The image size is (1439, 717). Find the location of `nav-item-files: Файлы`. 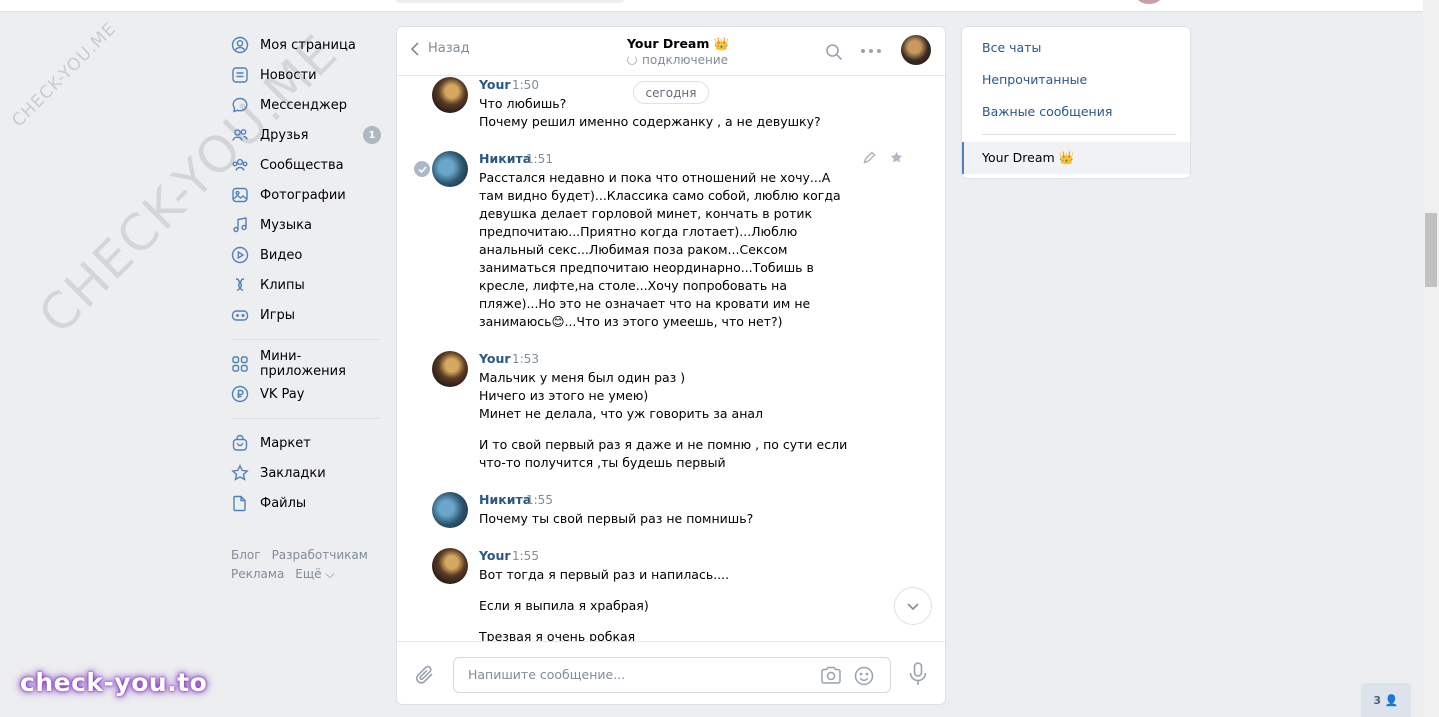

nav-item-files: Файлы is located at coordinates (306, 503).